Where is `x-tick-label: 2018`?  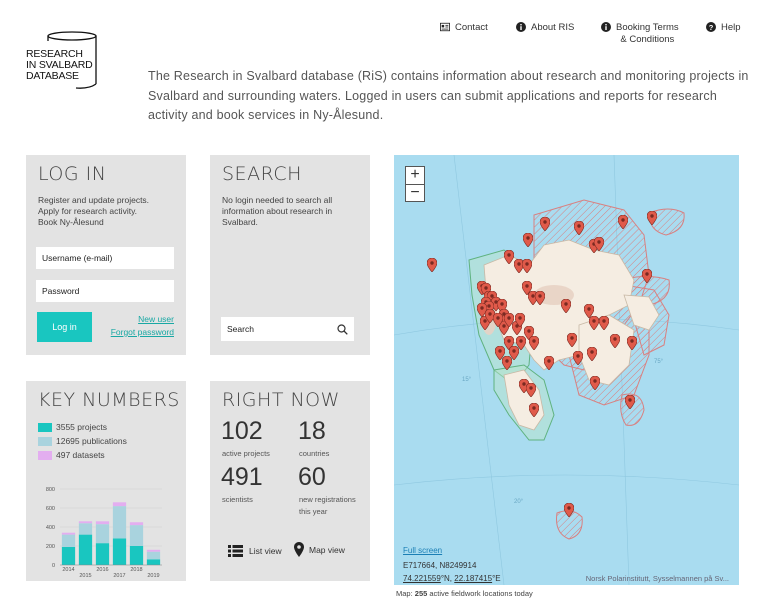 x-tick-label: 2018 is located at coordinates (136, 570).